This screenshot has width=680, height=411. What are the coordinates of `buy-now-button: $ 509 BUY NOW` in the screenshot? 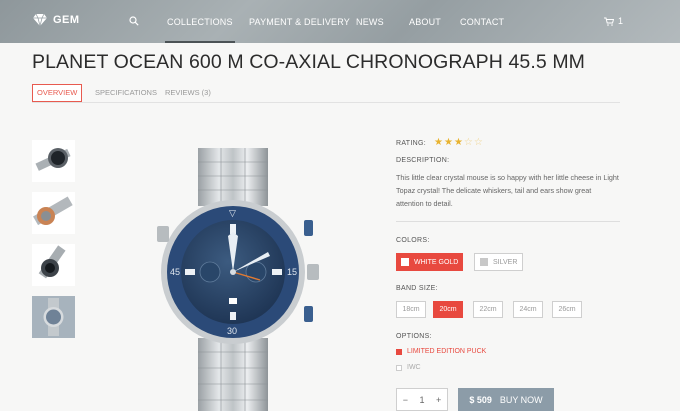 It's located at (506, 399).